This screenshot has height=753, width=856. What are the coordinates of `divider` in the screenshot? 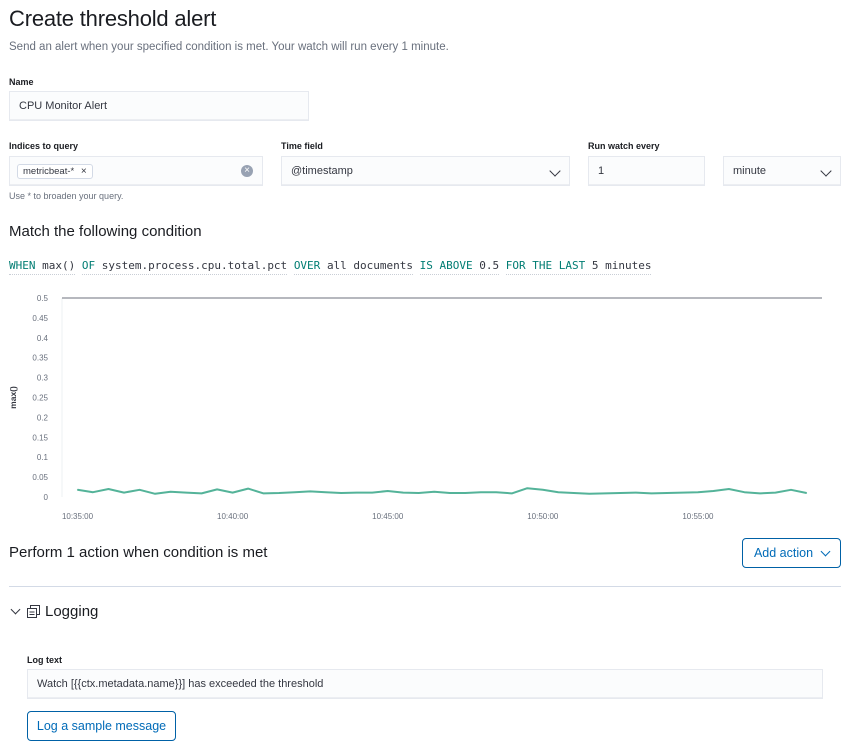 It's located at (425, 586).